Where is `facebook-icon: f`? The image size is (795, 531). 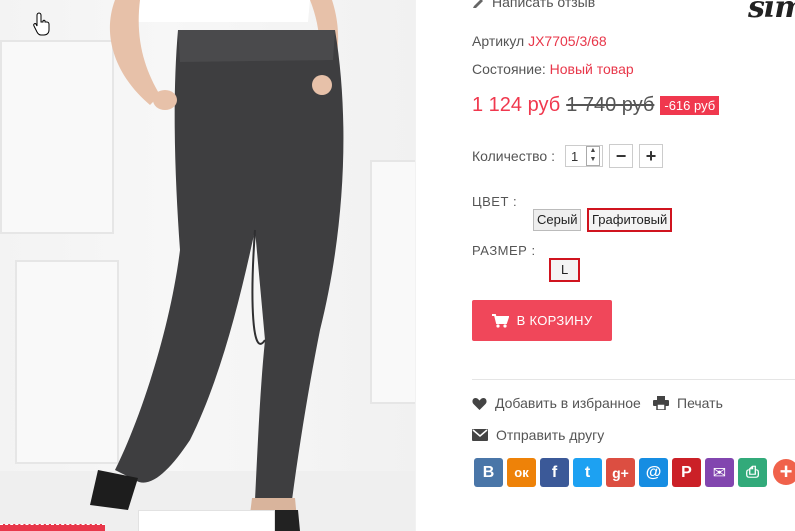 facebook-icon: f is located at coordinates (554, 472).